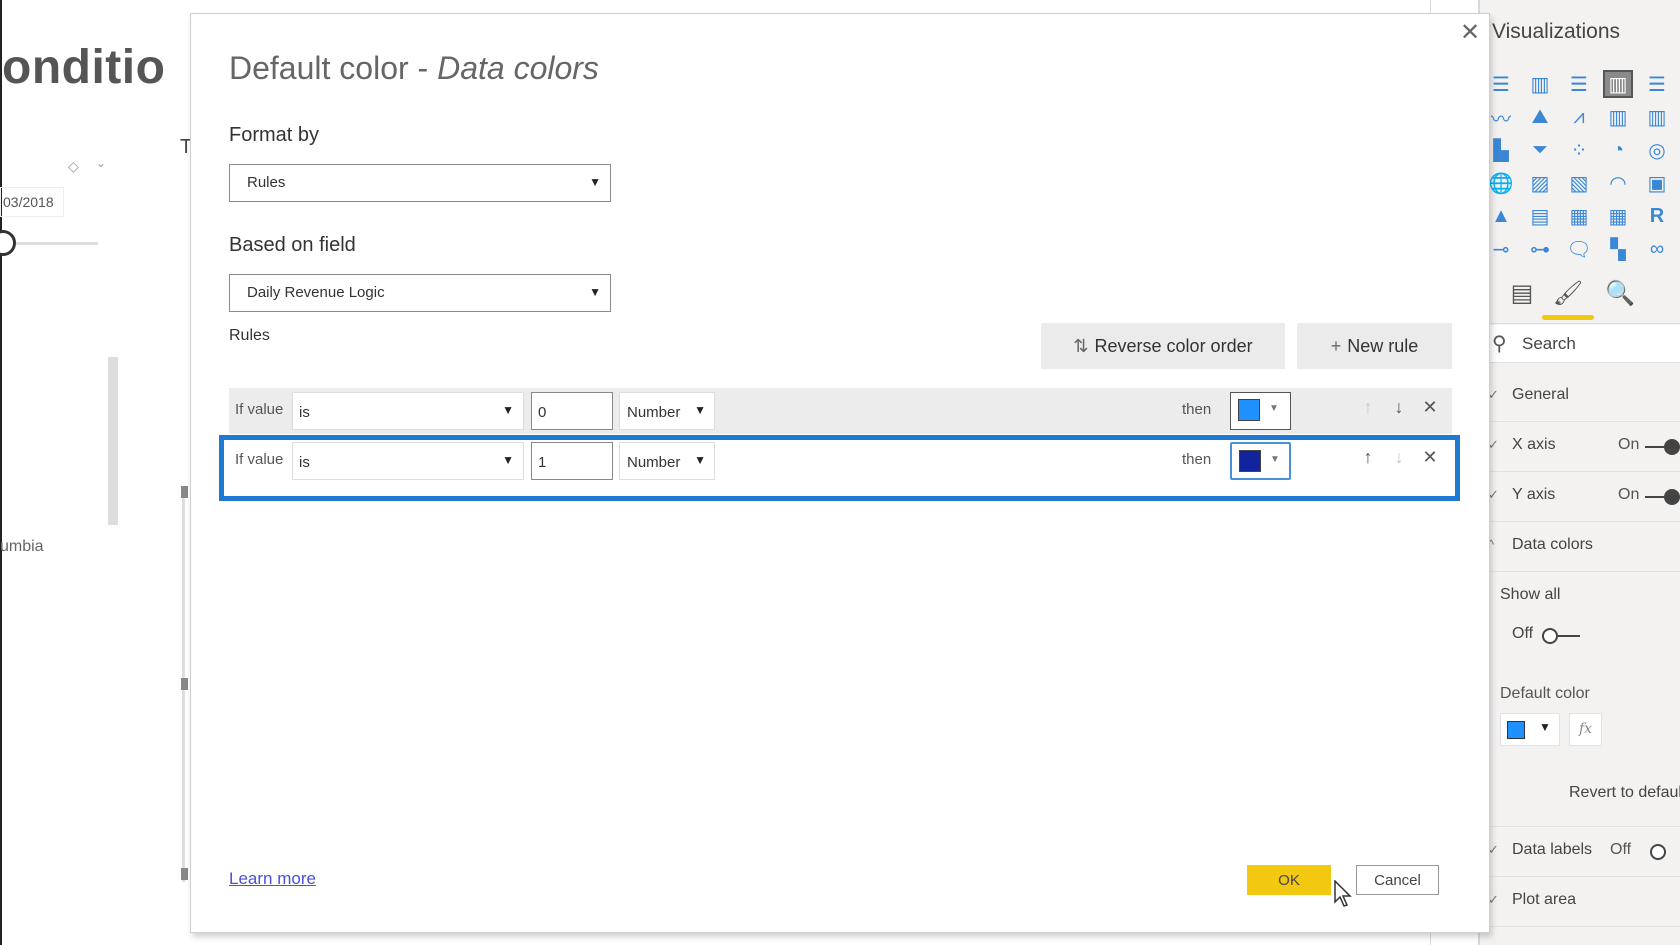  What do you see at coordinates (55, 243) in the screenshot?
I see `slicer-track` at bounding box center [55, 243].